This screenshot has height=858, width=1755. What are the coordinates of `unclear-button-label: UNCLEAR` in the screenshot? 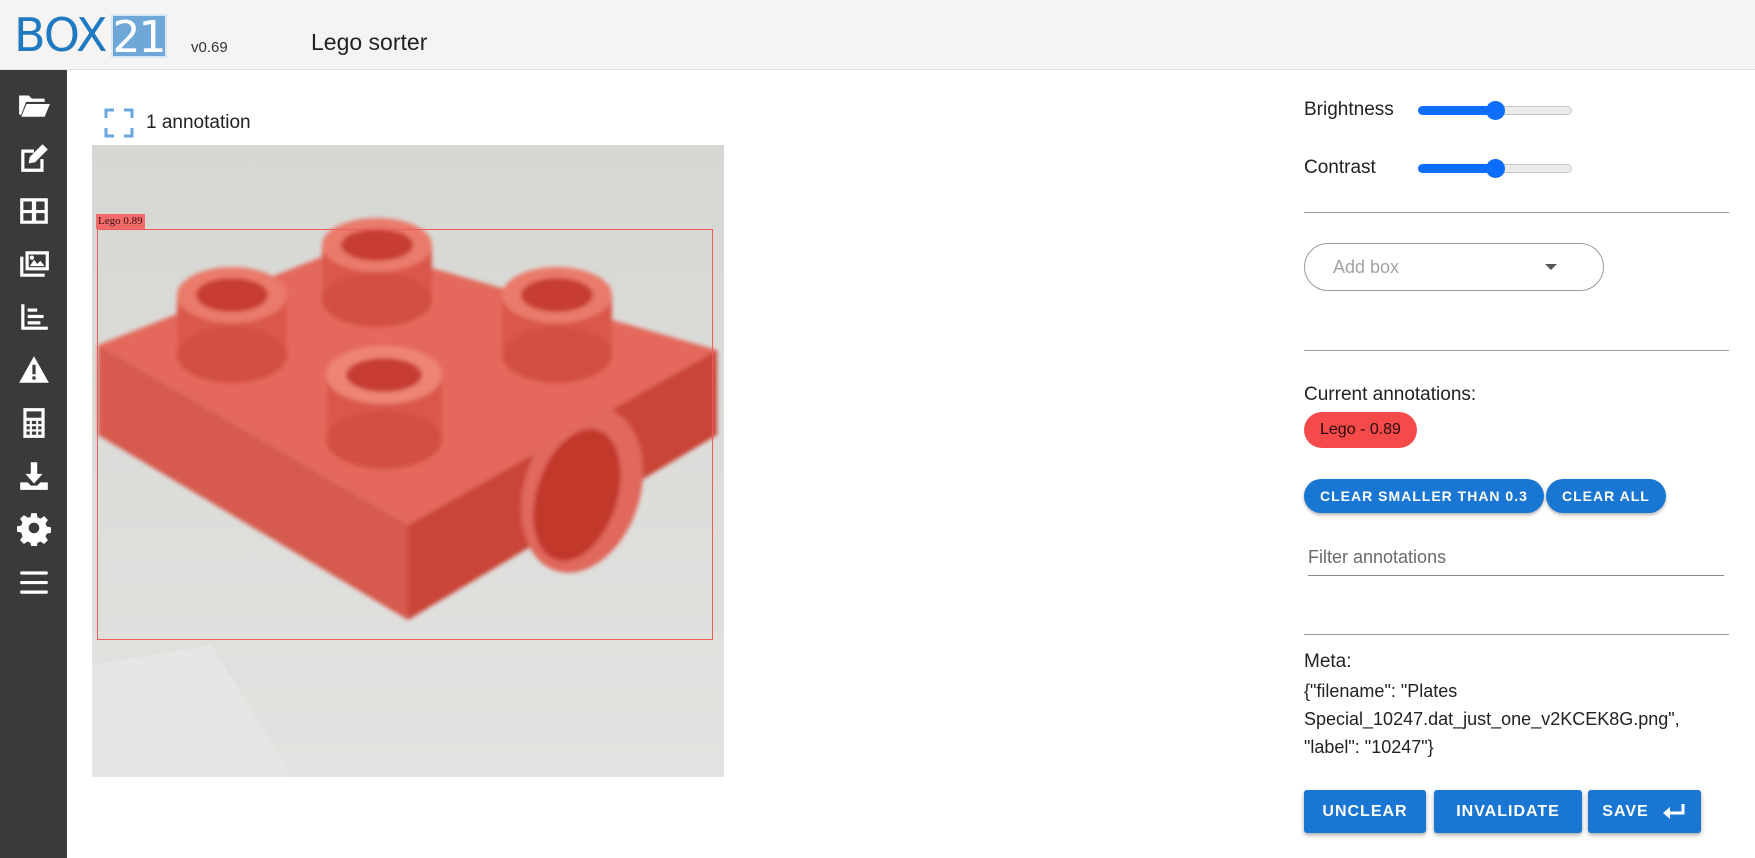 It's located at (1365, 811).